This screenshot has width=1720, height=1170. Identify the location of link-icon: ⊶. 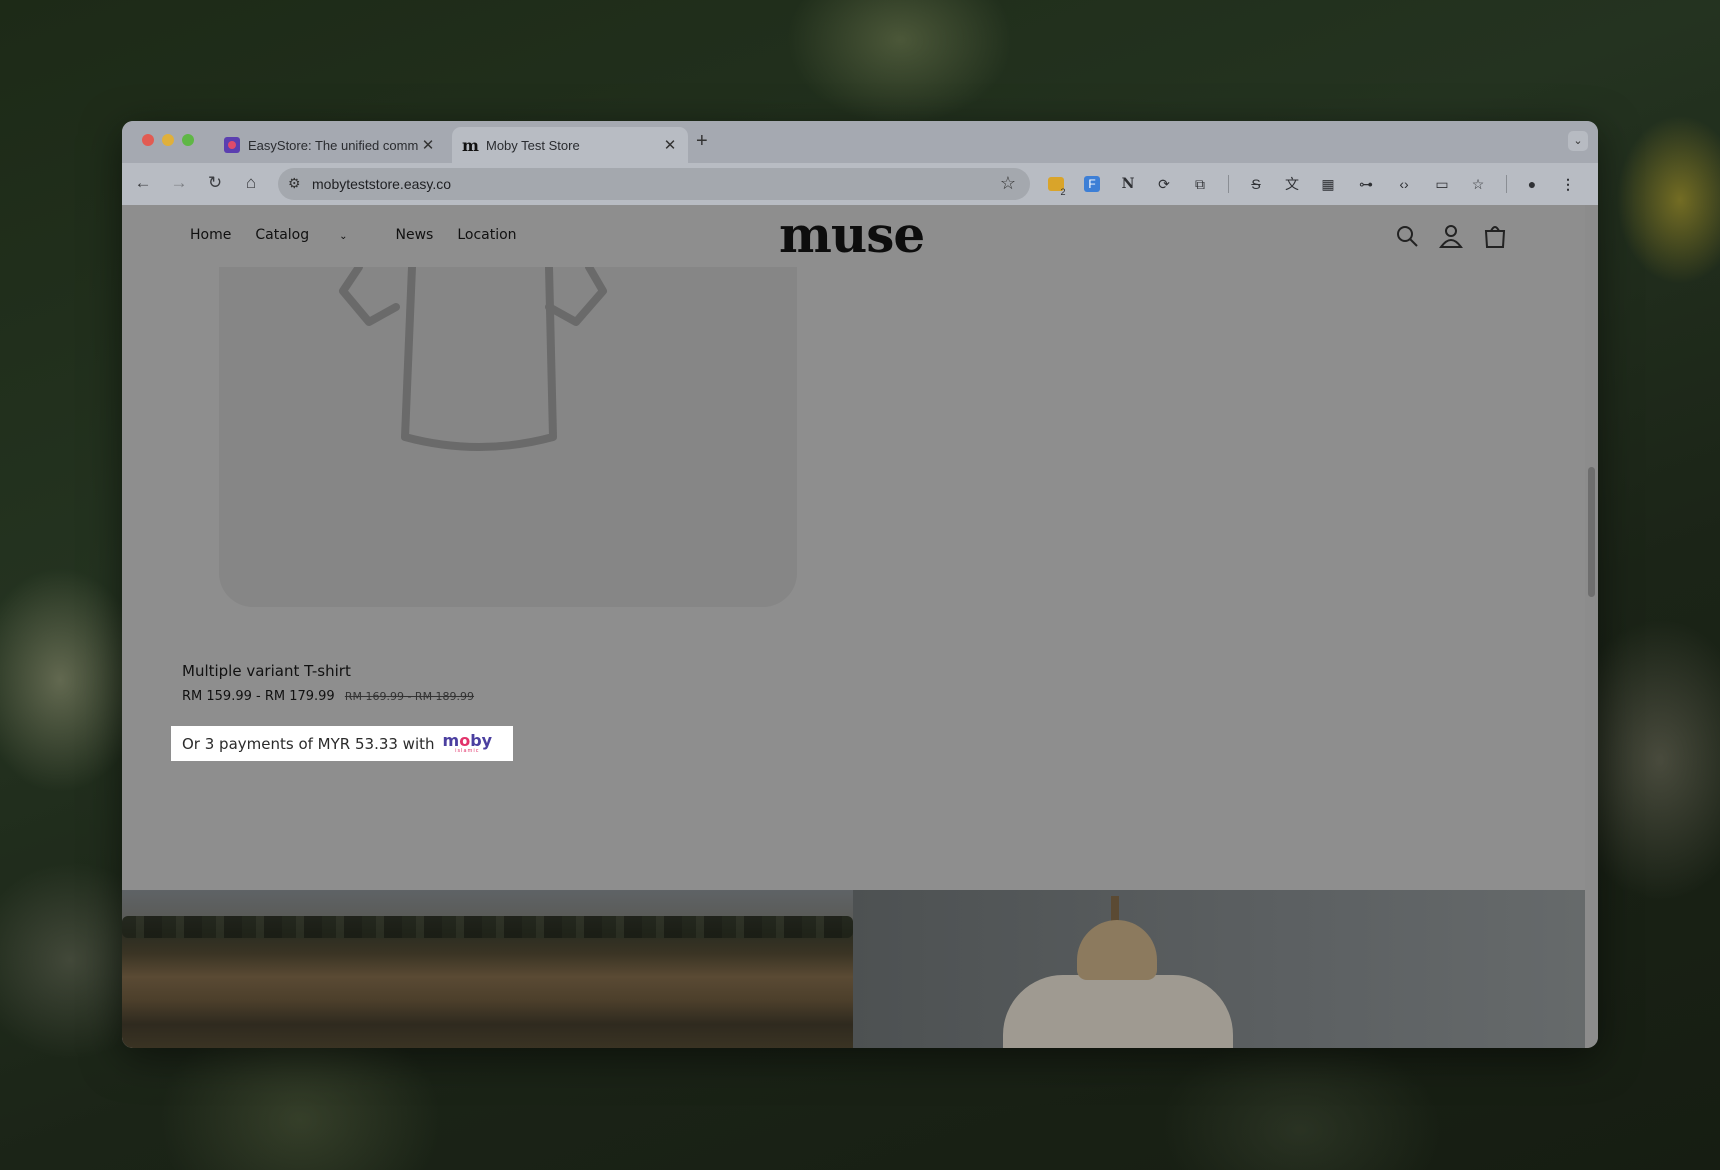
(1366, 184).